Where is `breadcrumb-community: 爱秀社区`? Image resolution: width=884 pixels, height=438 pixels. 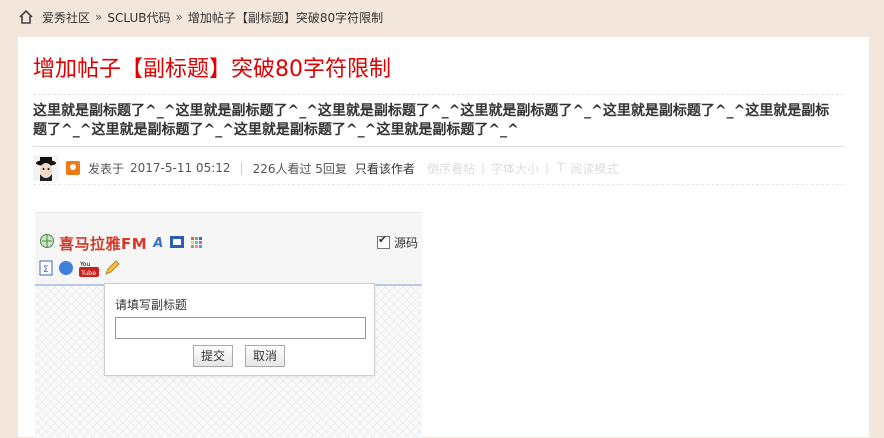
breadcrumb-community: 爱秀社区 is located at coordinates (66, 17).